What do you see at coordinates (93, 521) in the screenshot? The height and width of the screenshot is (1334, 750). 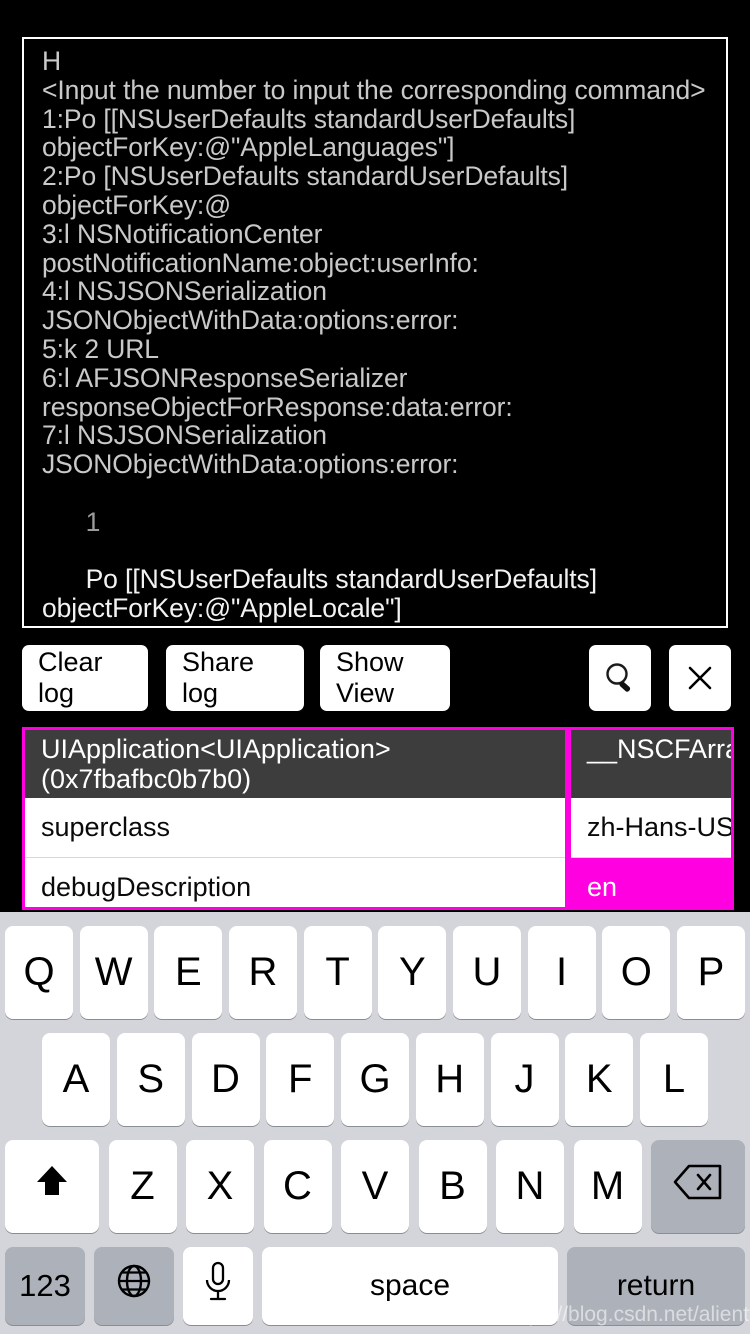 I see `console-entered-number: 1` at bounding box center [93, 521].